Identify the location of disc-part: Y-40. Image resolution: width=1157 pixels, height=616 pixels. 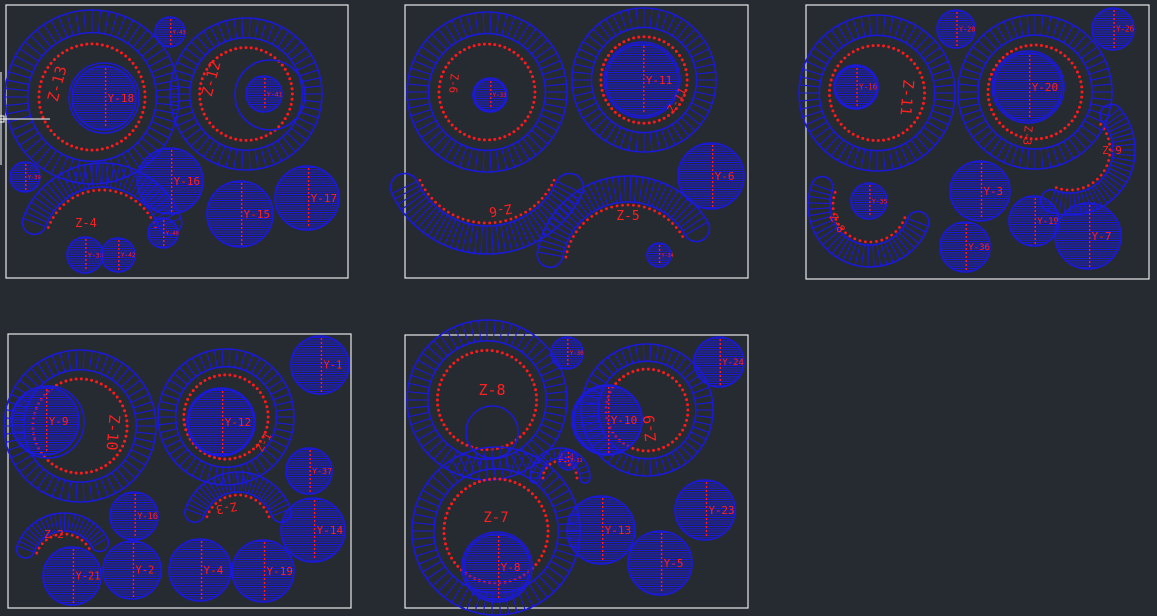
(163, 233).